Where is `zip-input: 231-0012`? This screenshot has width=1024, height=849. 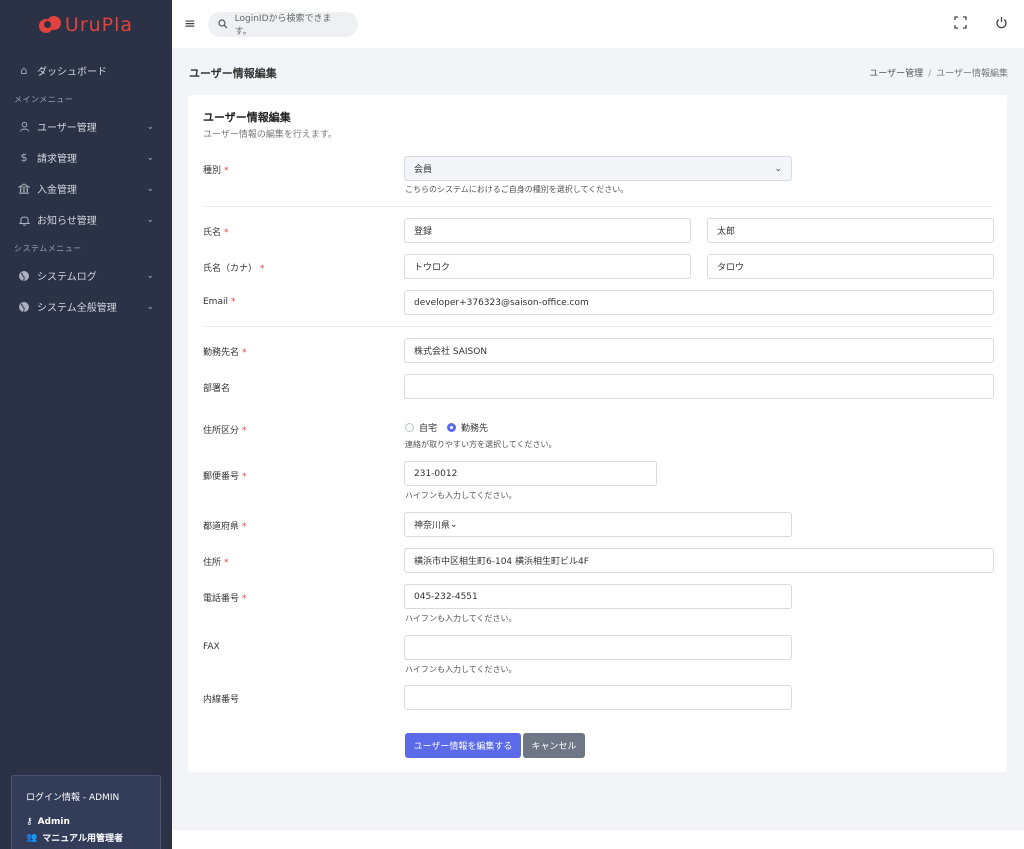
zip-input: 231-0012 is located at coordinates (530, 473).